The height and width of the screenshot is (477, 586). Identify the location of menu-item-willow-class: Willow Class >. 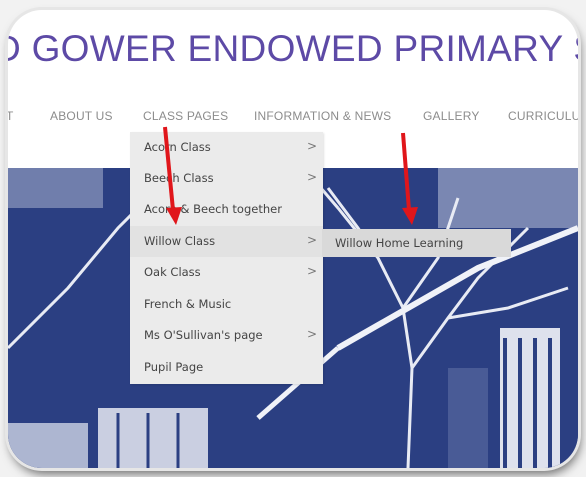
(226, 241).